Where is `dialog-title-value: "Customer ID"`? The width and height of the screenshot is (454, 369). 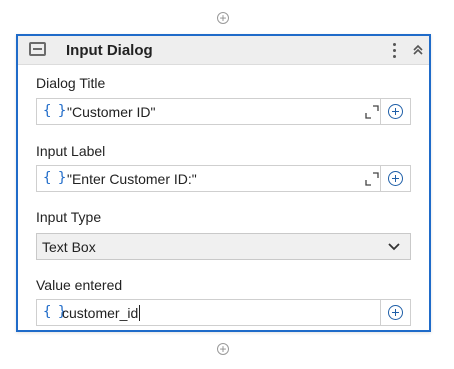 dialog-title-value: "Customer ID" is located at coordinates (111, 112).